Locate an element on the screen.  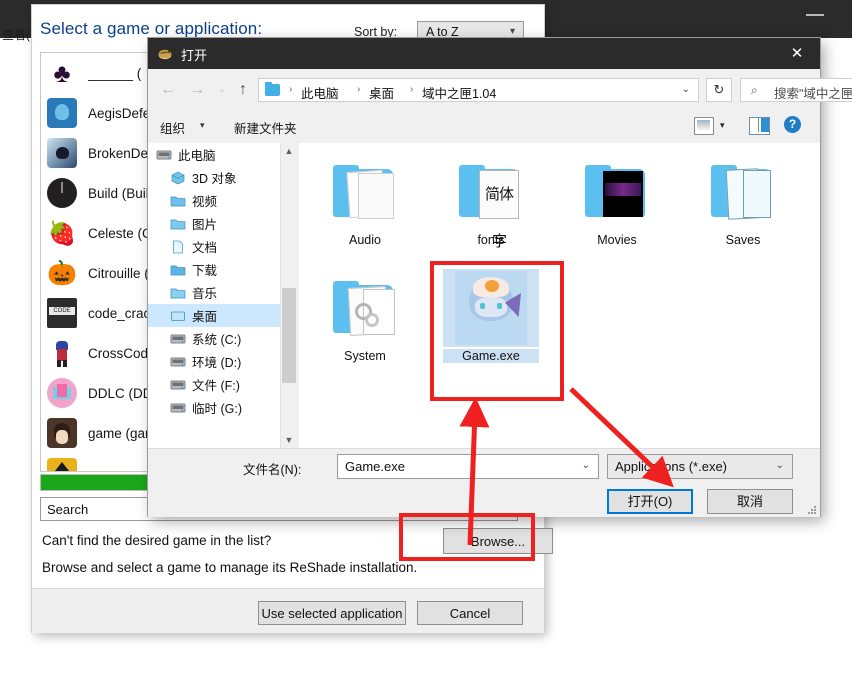
breadcrumb-item-2: 域中之匣1.04 is located at coordinates (459, 92).